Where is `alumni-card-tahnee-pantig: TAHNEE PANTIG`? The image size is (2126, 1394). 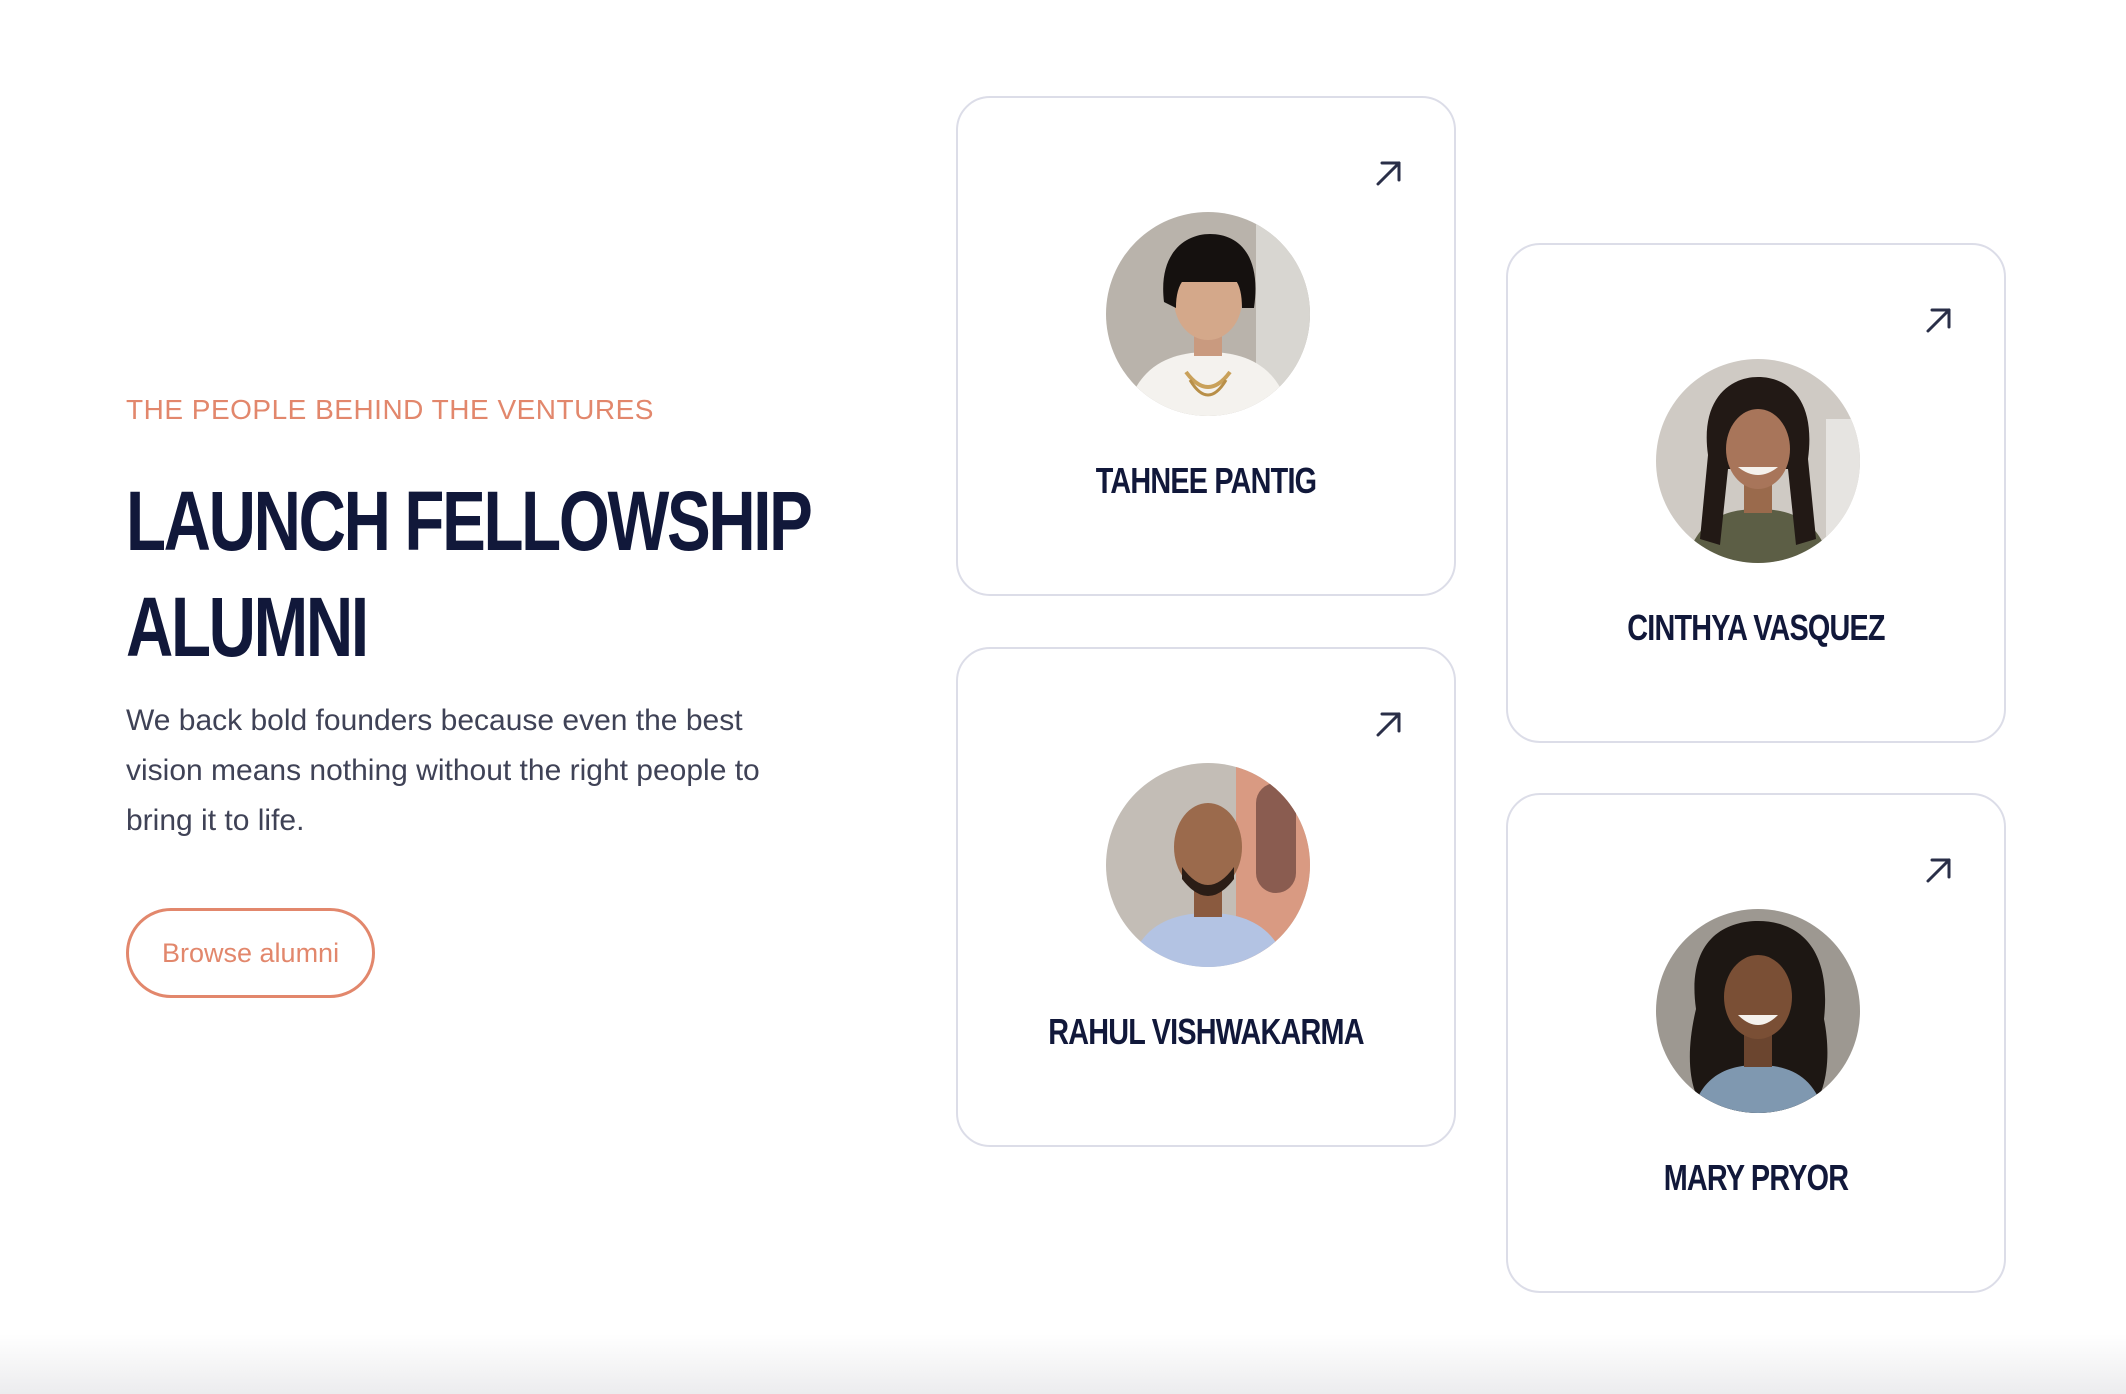 alumni-card-tahnee-pantig: TAHNEE PANTIG is located at coordinates (1206, 346).